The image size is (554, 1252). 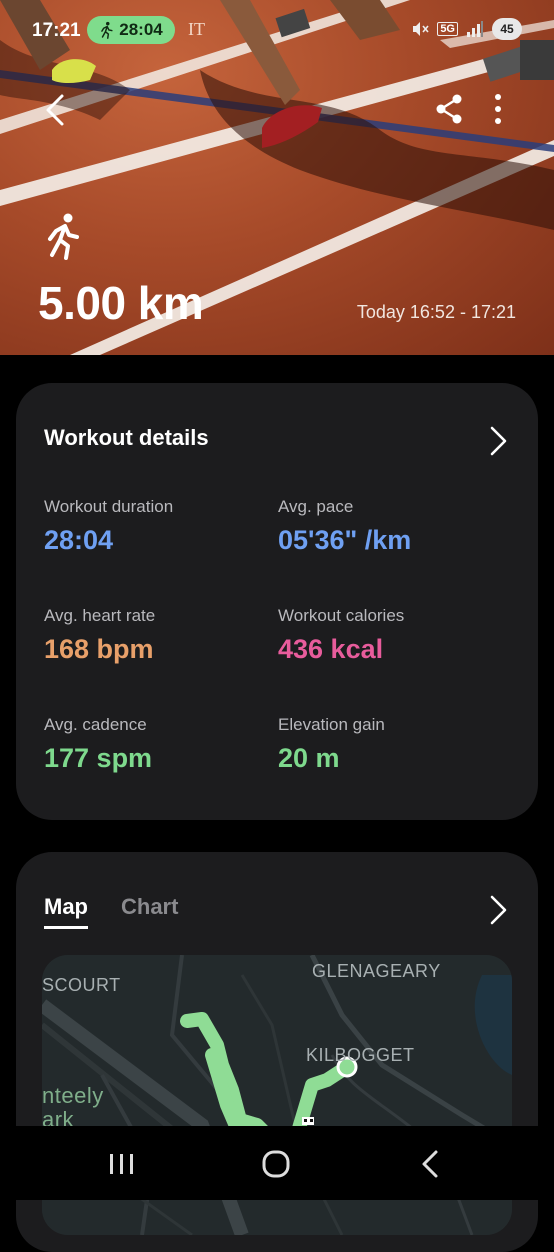 What do you see at coordinates (393, 744) in the screenshot?
I see `metric-elevation-gain: Elevation gain 20 m` at bounding box center [393, 744].